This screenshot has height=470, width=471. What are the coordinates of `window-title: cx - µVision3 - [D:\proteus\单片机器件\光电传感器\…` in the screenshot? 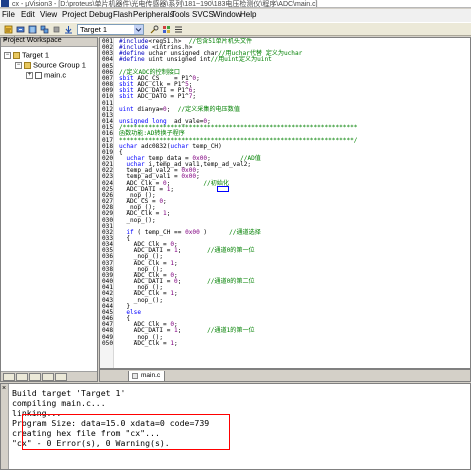 It's located at (165, 4).